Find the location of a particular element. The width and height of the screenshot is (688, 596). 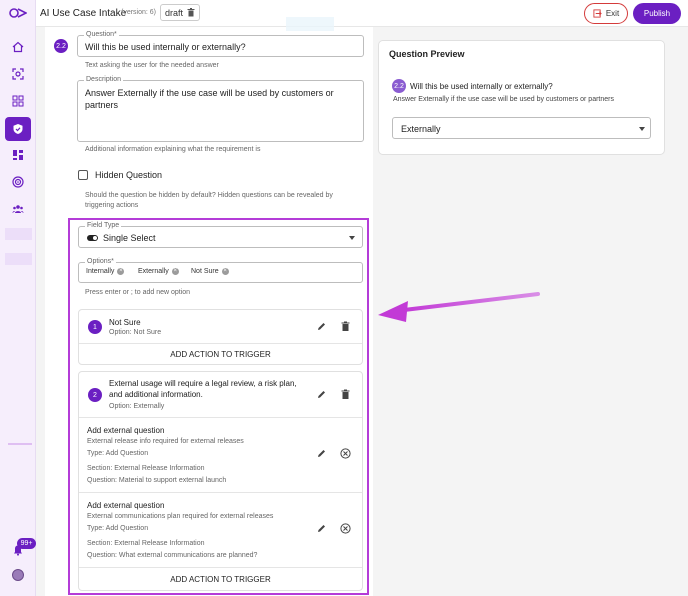

draft-badge: draft is located at coordinates (180, 12).